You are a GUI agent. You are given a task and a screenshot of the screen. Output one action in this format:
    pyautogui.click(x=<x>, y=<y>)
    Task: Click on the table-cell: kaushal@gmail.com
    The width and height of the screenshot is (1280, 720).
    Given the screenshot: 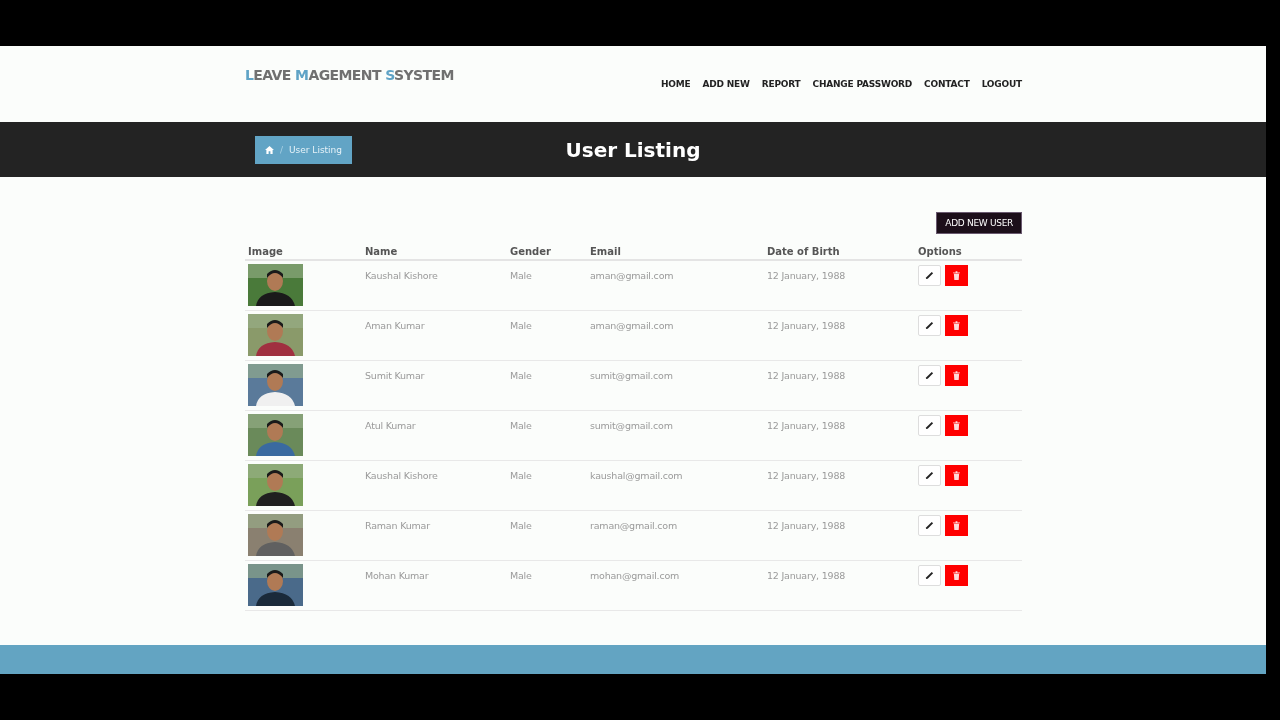 What is the action you would take?
    pyautogui.click(x=636, y=475)
    